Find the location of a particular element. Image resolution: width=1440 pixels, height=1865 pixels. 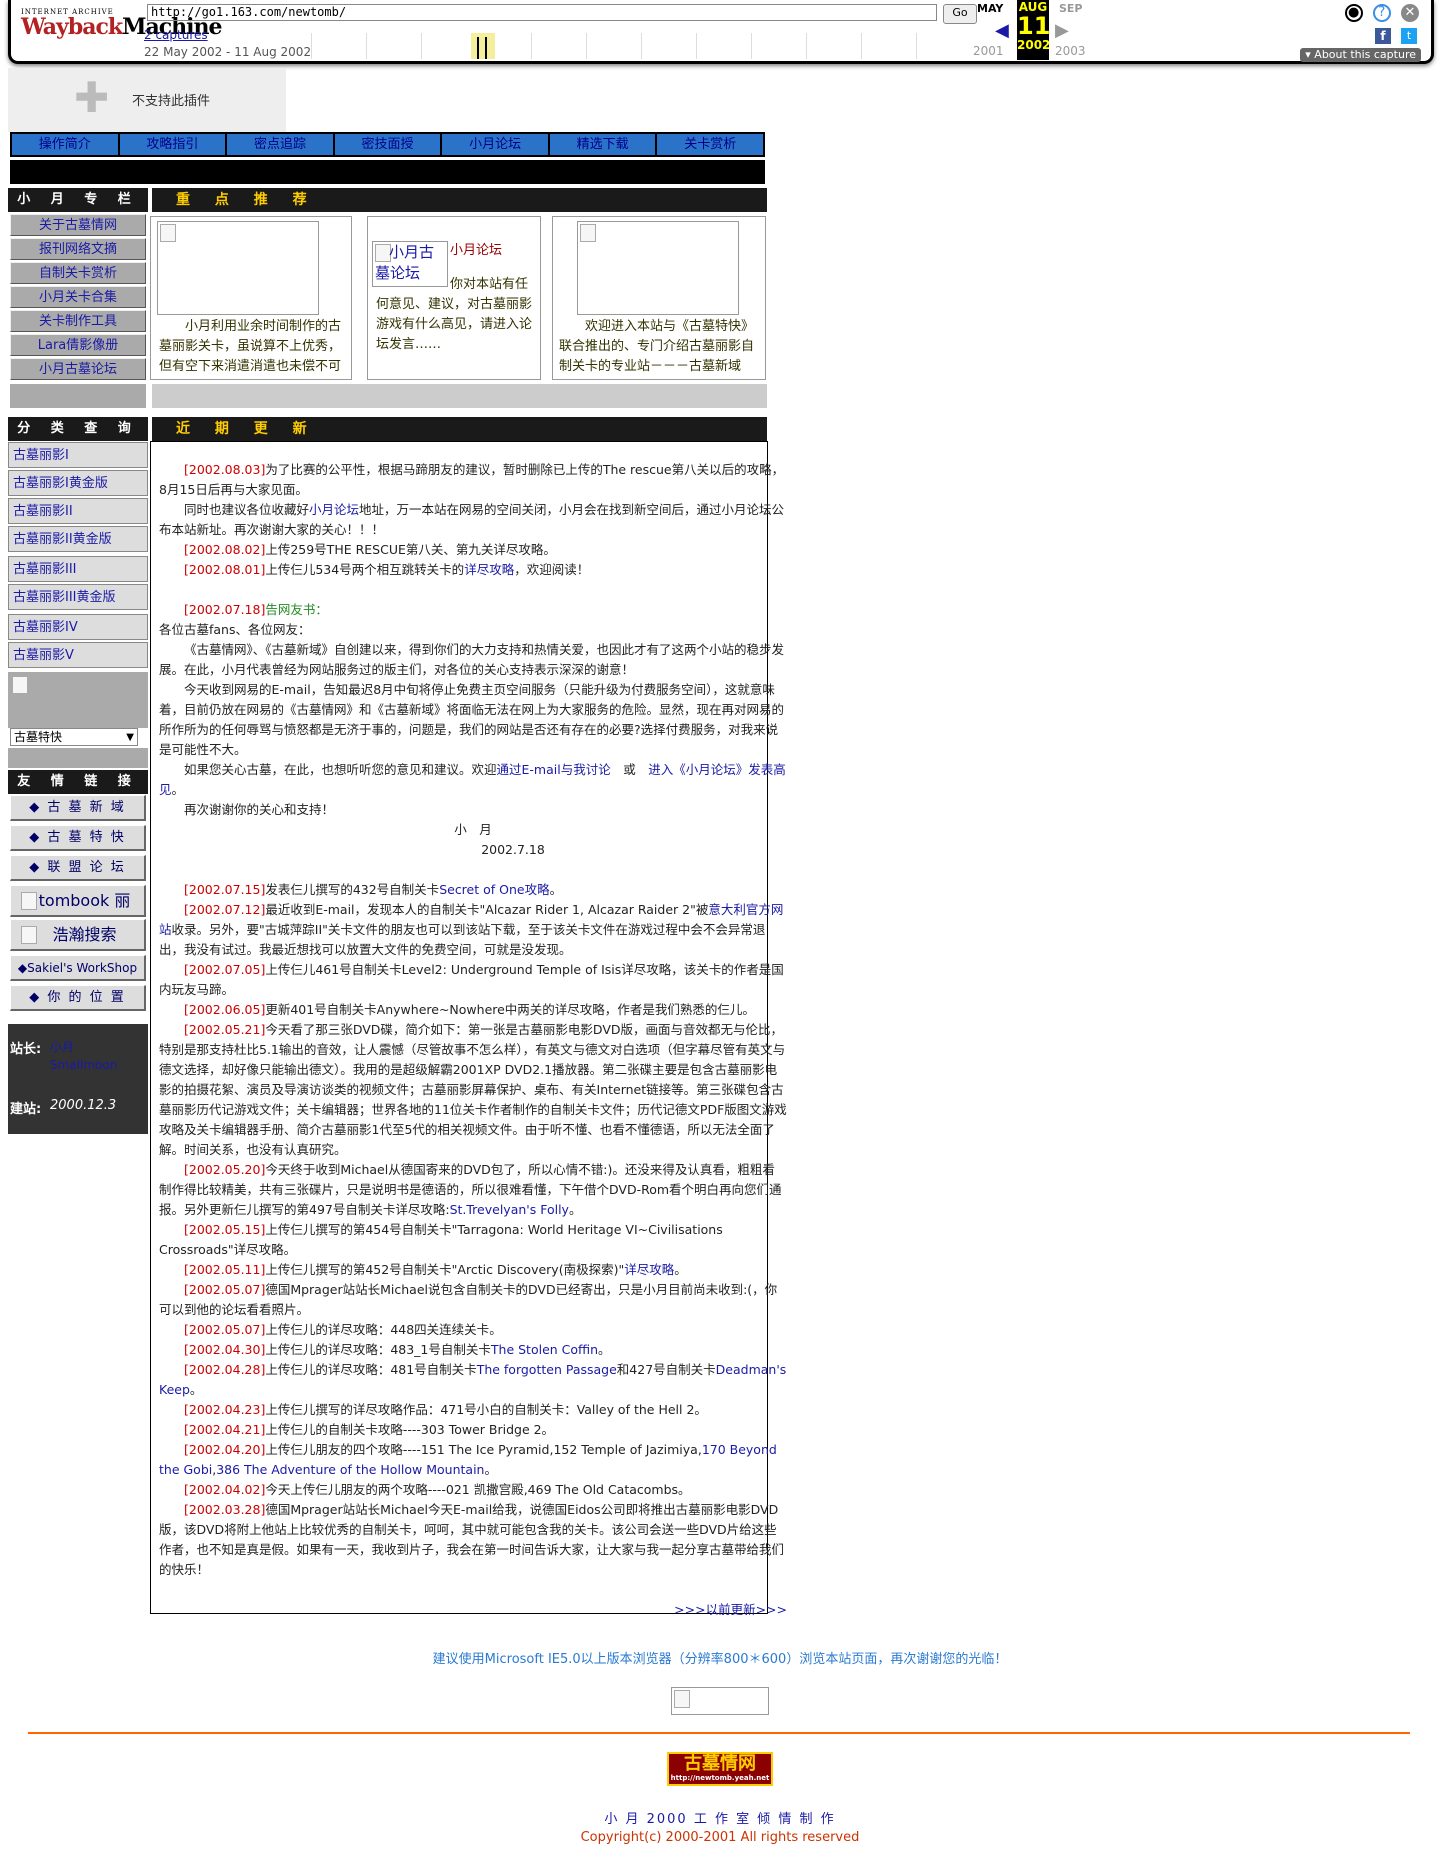

captures-link: 2 captures is located at coordinates (176, 35).